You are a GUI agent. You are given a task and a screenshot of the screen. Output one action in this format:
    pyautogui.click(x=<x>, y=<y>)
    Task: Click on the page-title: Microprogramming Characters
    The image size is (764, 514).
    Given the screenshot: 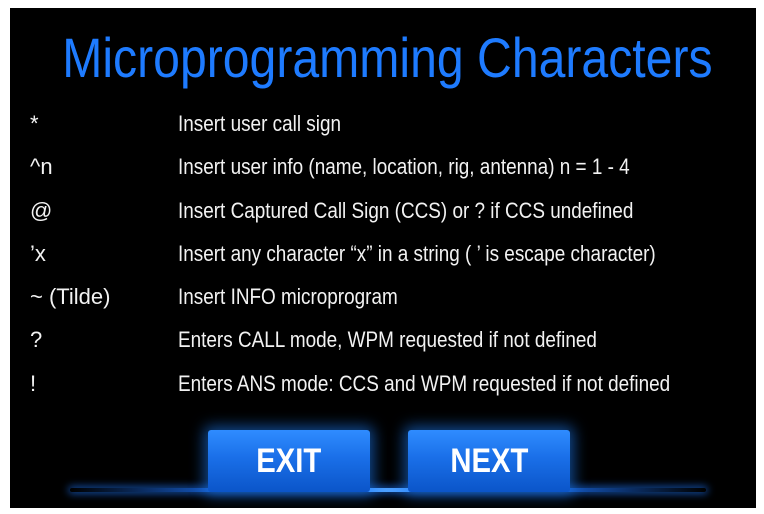 What is the action you would take?
    pyautogui.click(x=387, y=57)
    